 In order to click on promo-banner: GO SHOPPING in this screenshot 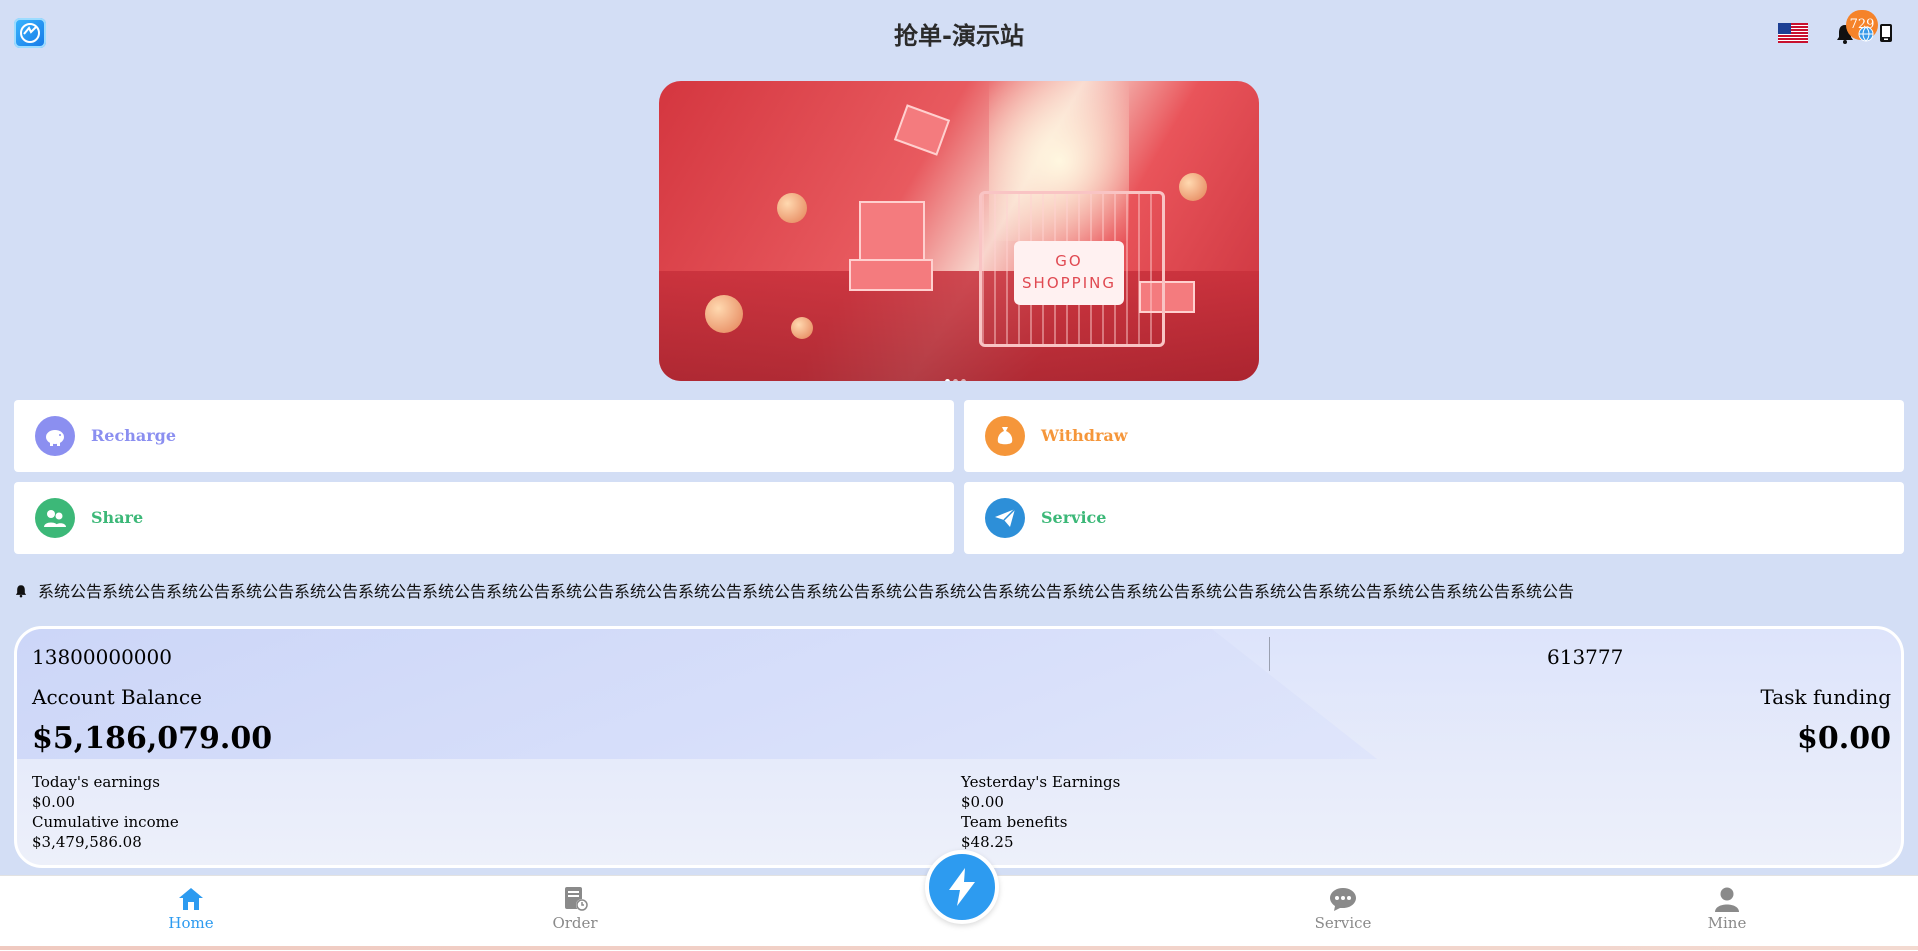, I will do `click(959, 231)`.